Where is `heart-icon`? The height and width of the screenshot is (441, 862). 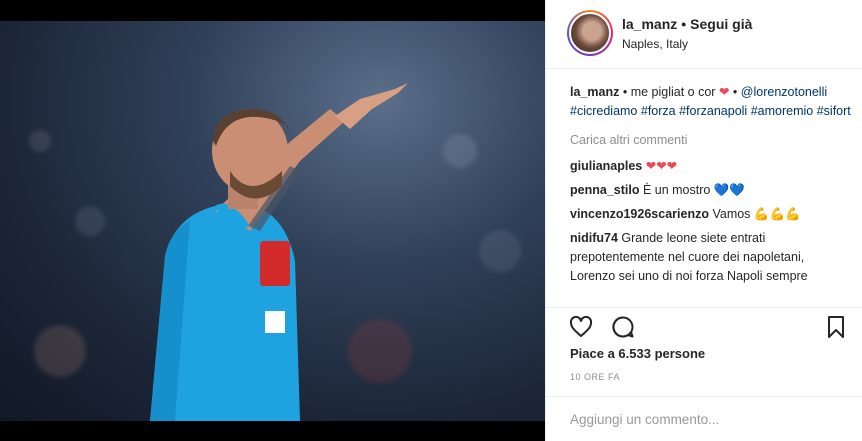 heart-icon is located at coordinates (581, 327).